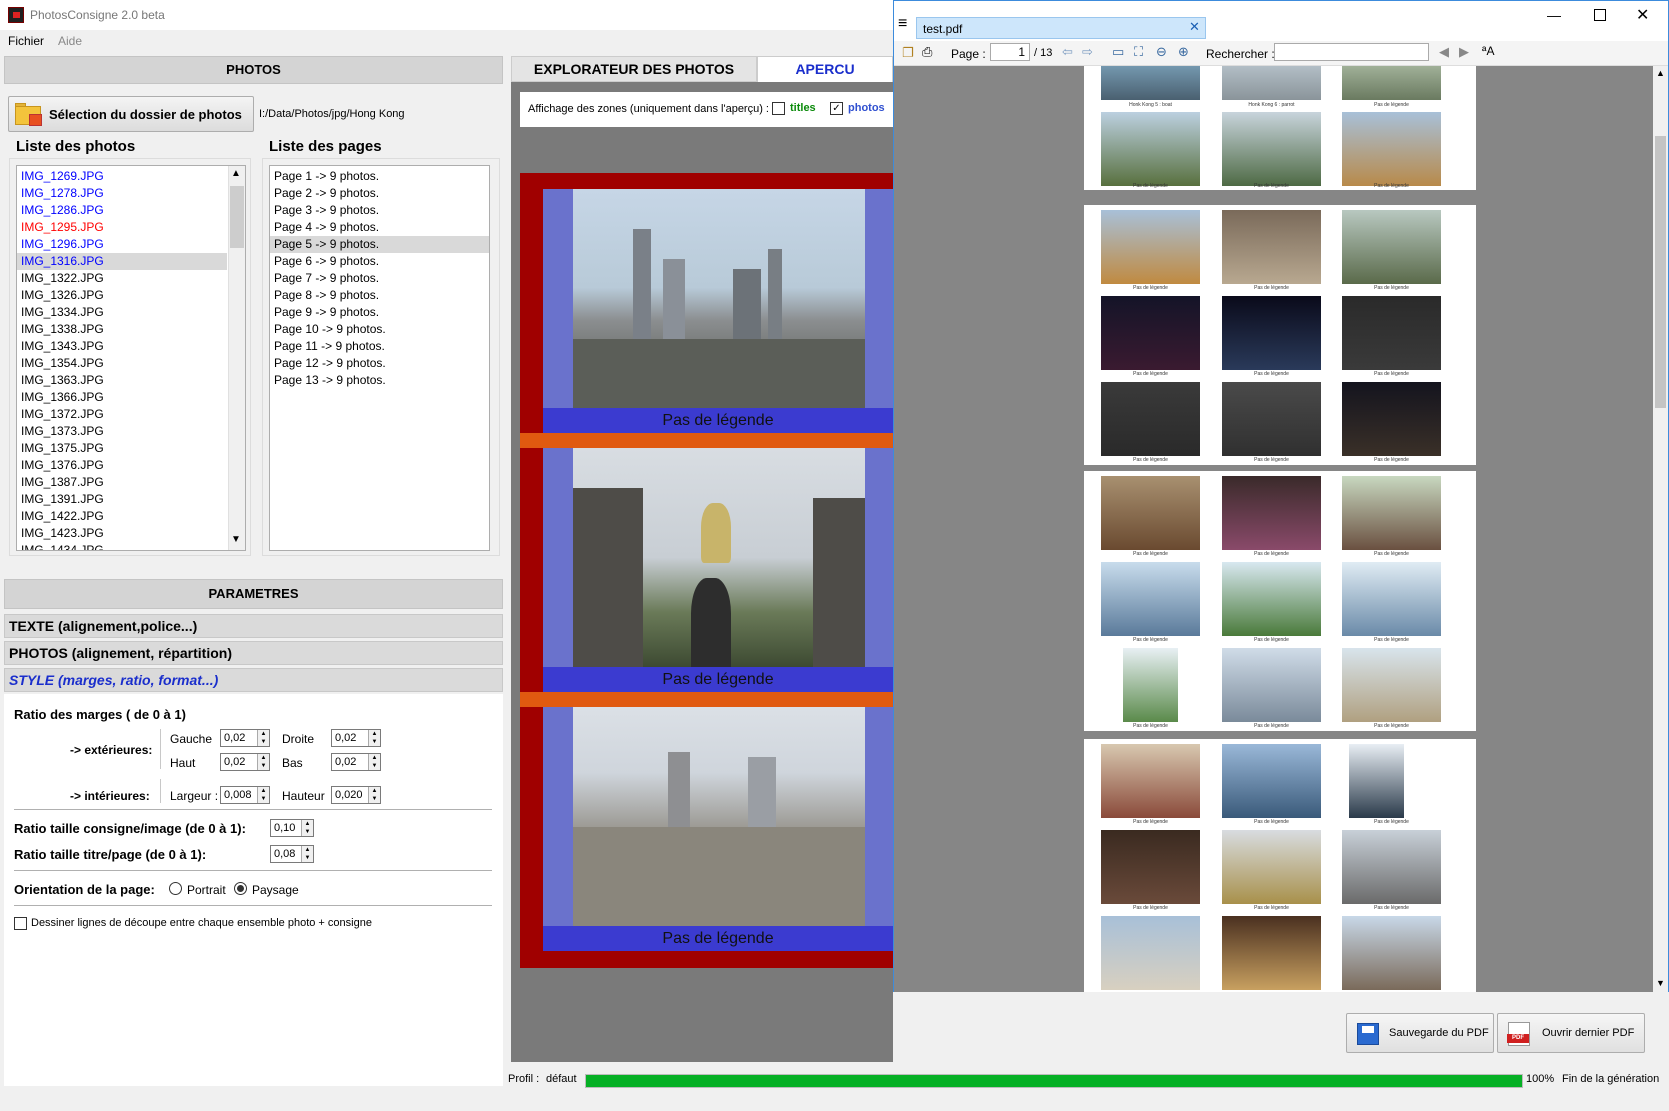 Image resolution: width=1669 pixels, height=1111 pixels. Describe the element at coordinates (379, 329) in the screenshot. I see `page-list-item: Page 10 -> 9 photos.` at that location.